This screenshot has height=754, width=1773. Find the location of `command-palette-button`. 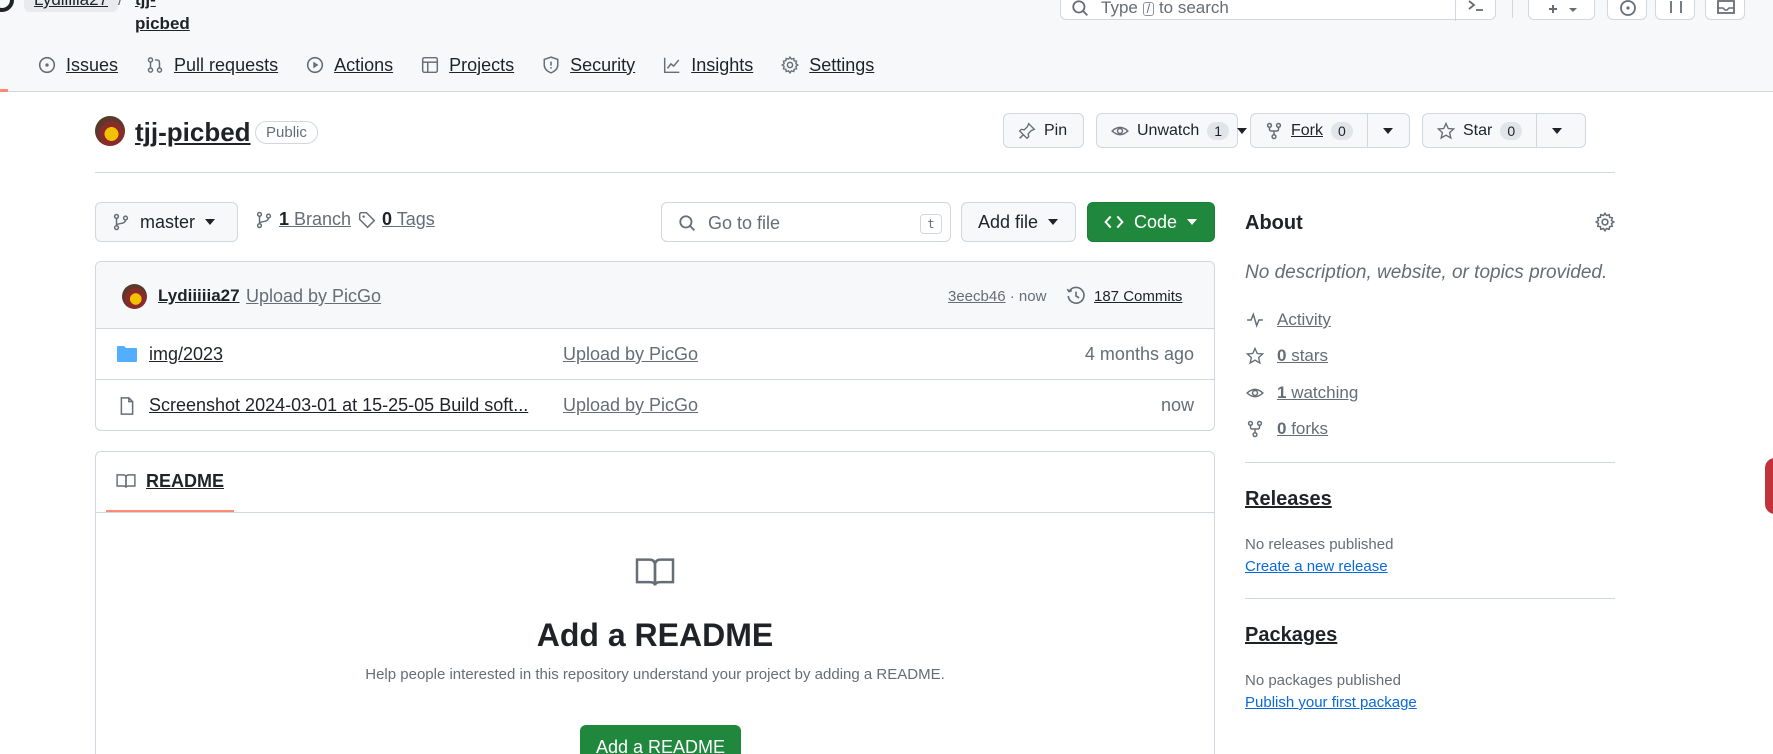

command-palette-button is located at coordinates (1475, 10).